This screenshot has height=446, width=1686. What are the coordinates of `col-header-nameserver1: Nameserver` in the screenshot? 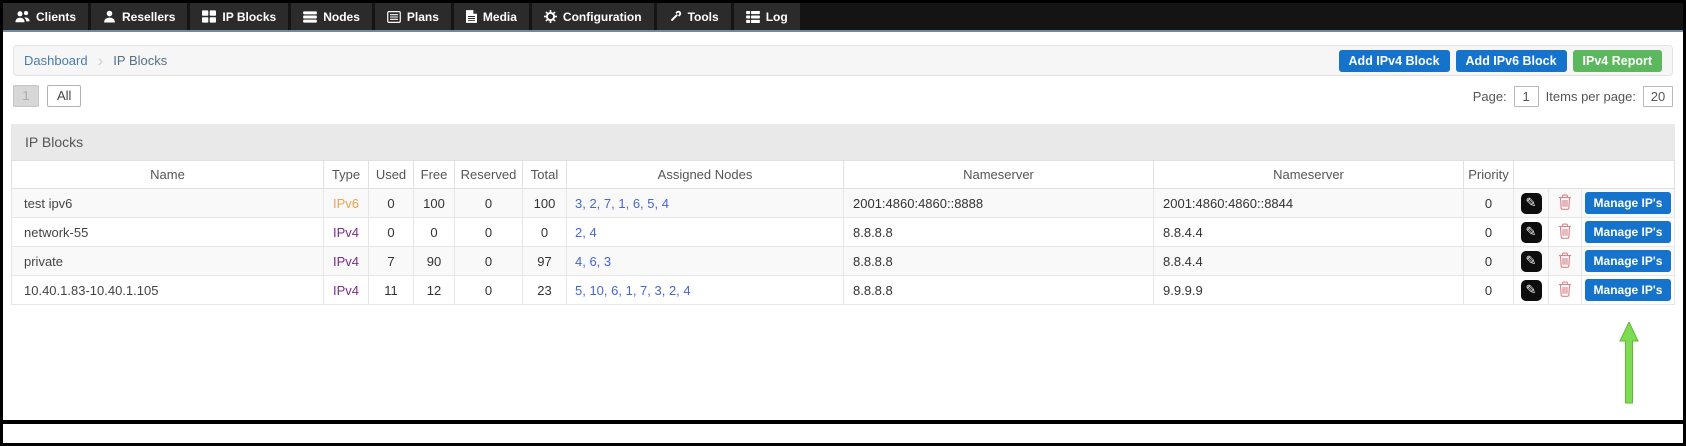 It's located at (998, 174).